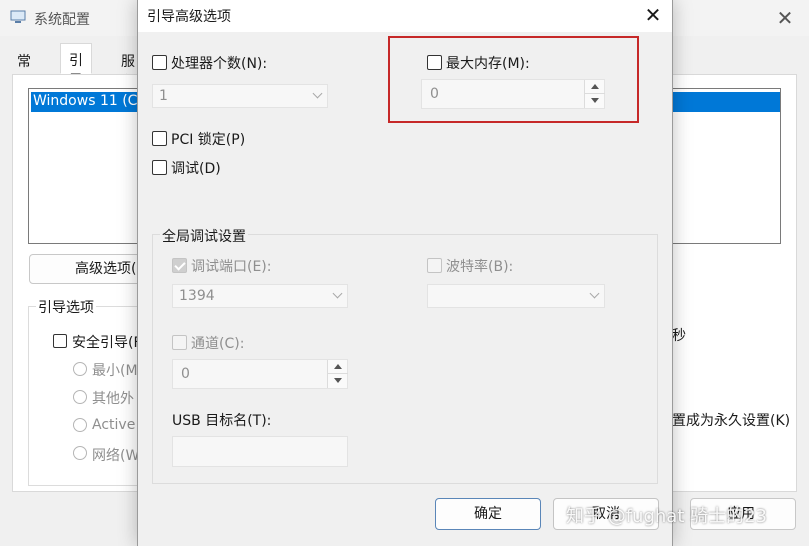 Image resolution: width=809 pixels, height=546 pixels. What do you see at coordinates (260, 374) in the screenshot?
I see `channel-spinbox: 0` at bounding box center [260, 374].